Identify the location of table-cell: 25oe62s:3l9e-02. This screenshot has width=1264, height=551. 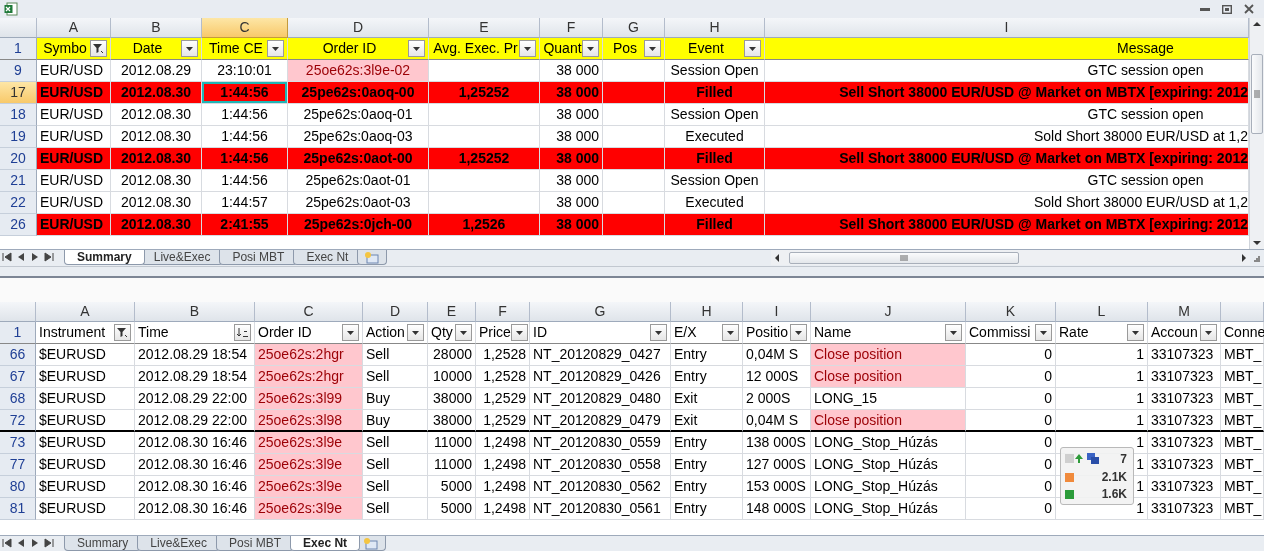
(358, 71).